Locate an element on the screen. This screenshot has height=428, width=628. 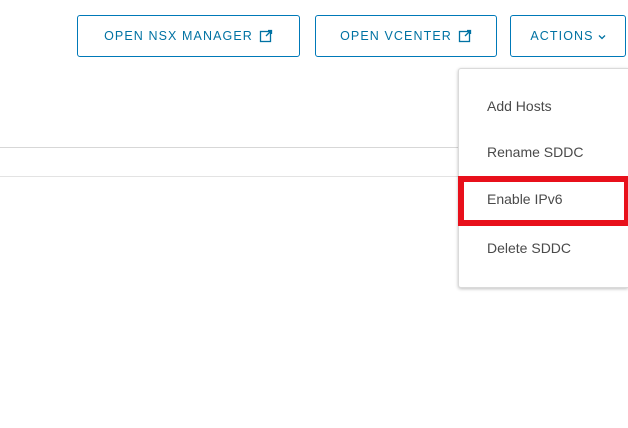
actions-label: ACTIONS is located at coordinates (562, 36).